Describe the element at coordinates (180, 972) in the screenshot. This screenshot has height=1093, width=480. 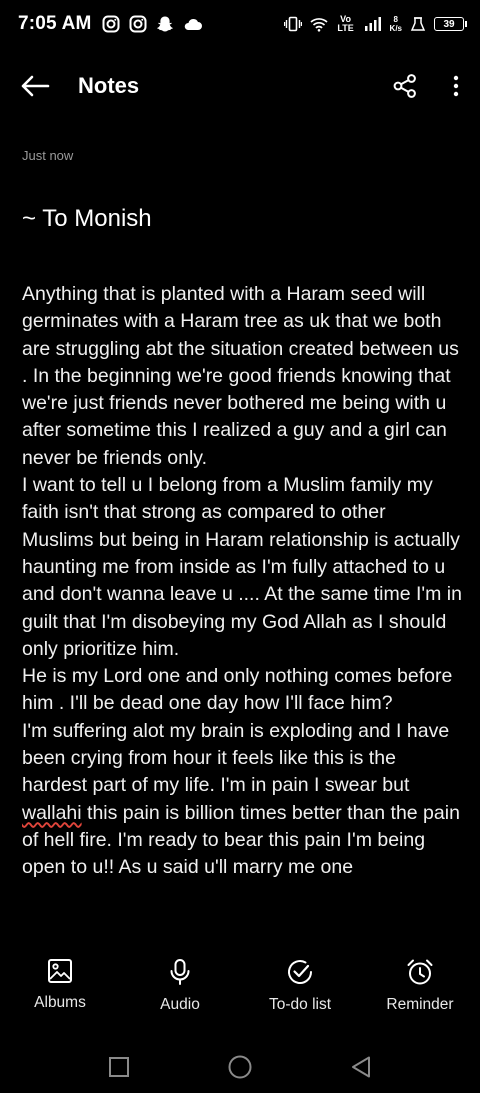
I see `microphone-icon` at that location.